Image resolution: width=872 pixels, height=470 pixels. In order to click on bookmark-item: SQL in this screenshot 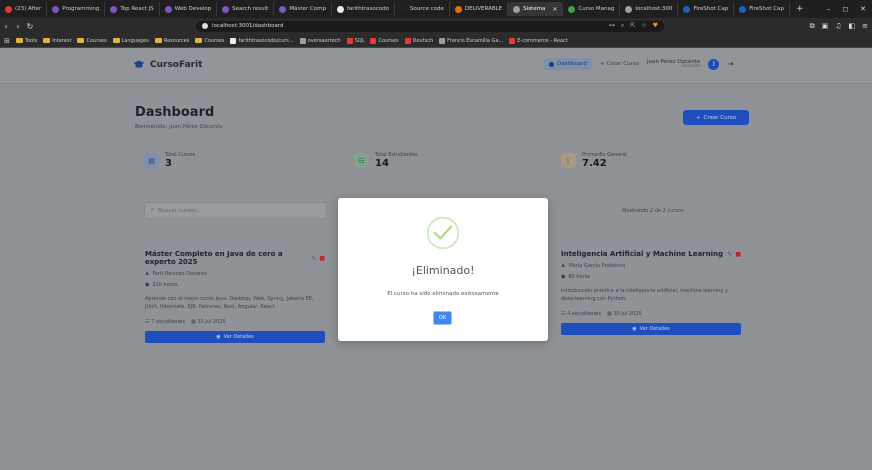, I will do `click(355, 40)`.